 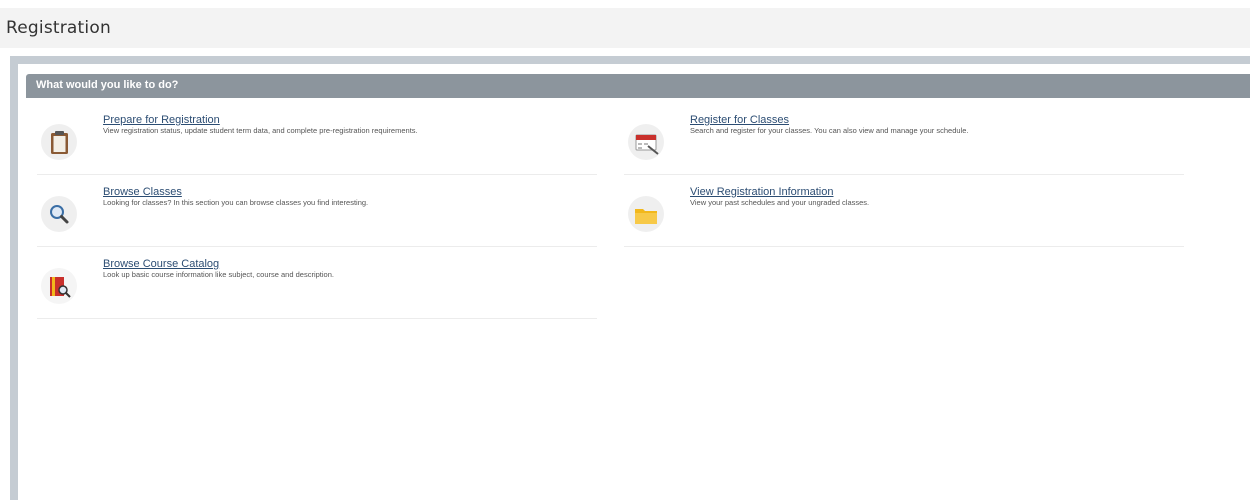 What do you see at coordinates (161, 120) in the screenshot?
I see `prepare-for-registration-link: Prepare for Registration` at bounding box center [161, 120].